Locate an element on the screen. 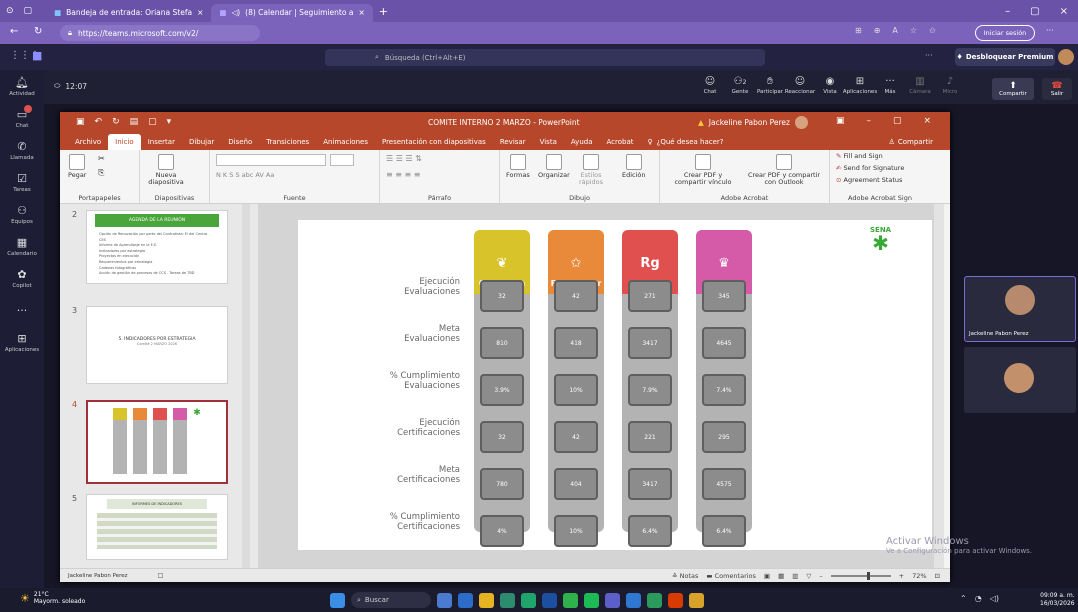 The width and height of the screenshot is (1078, 612). new-tab-icon: + is located at coordinates (383, 11).